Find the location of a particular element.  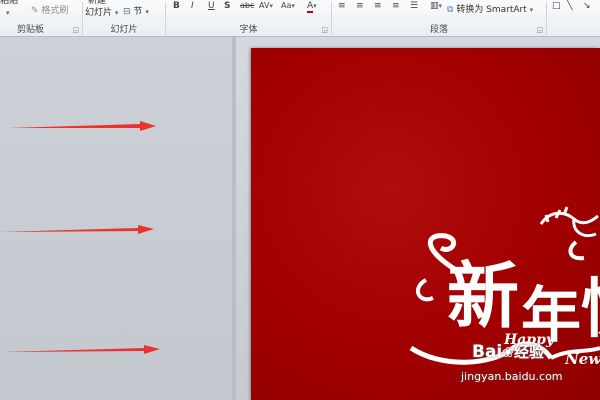

font-group-label: 字体 is located at coordinates (248, 30).